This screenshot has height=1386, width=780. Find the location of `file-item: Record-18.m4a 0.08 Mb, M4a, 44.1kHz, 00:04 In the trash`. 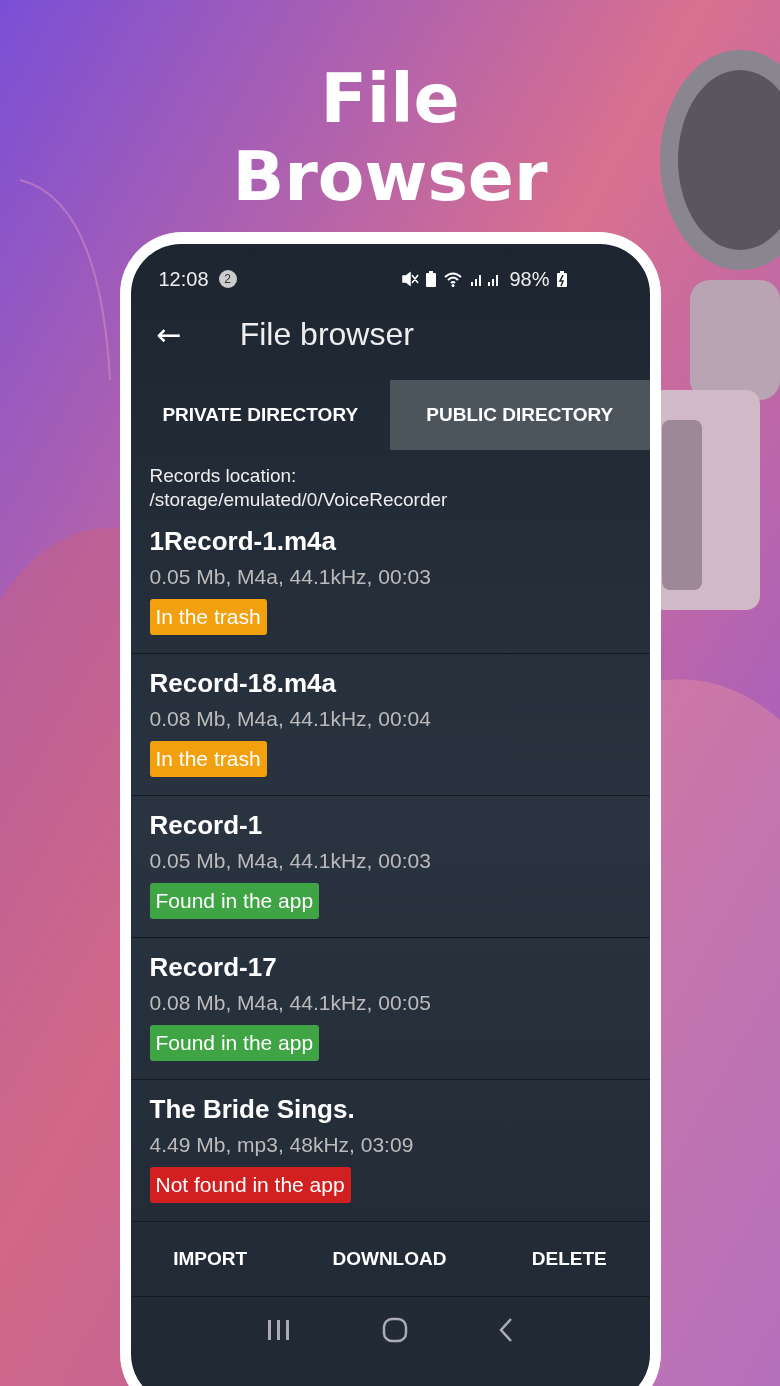

file-item: Record-18.m4a 0.08 Mb, M4a, 44.1kHz, 00:04 In the trash is located at coordinates (390, 725).